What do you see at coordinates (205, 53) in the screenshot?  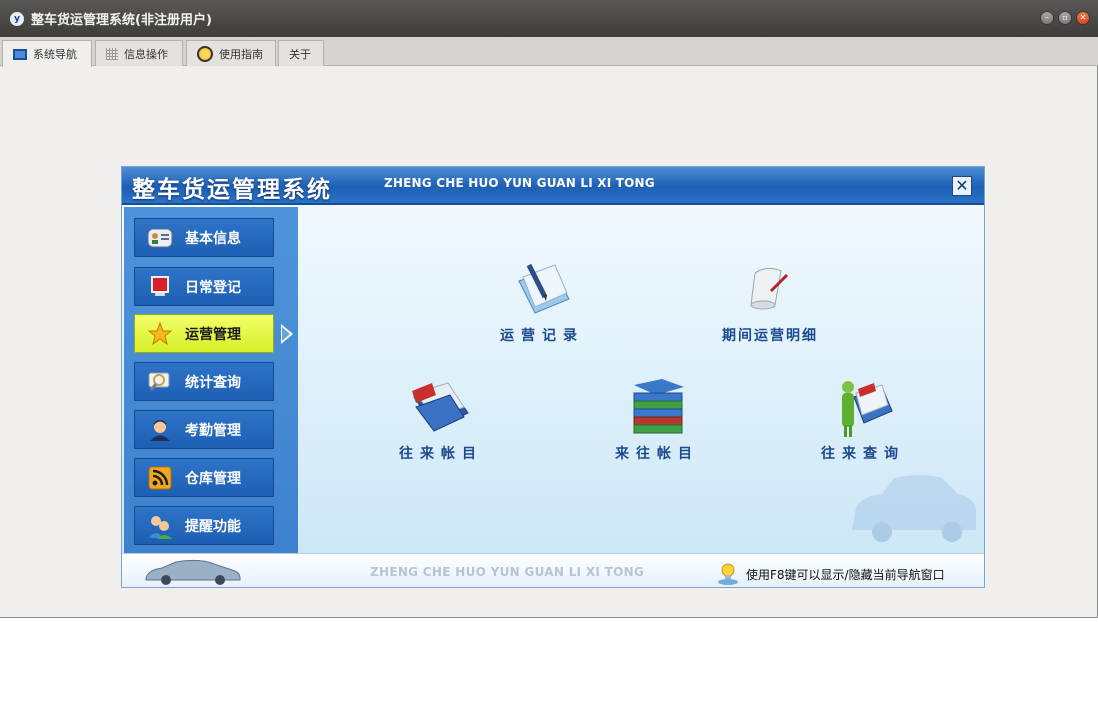 I see `help-icon` at bounding box center [205, 53].